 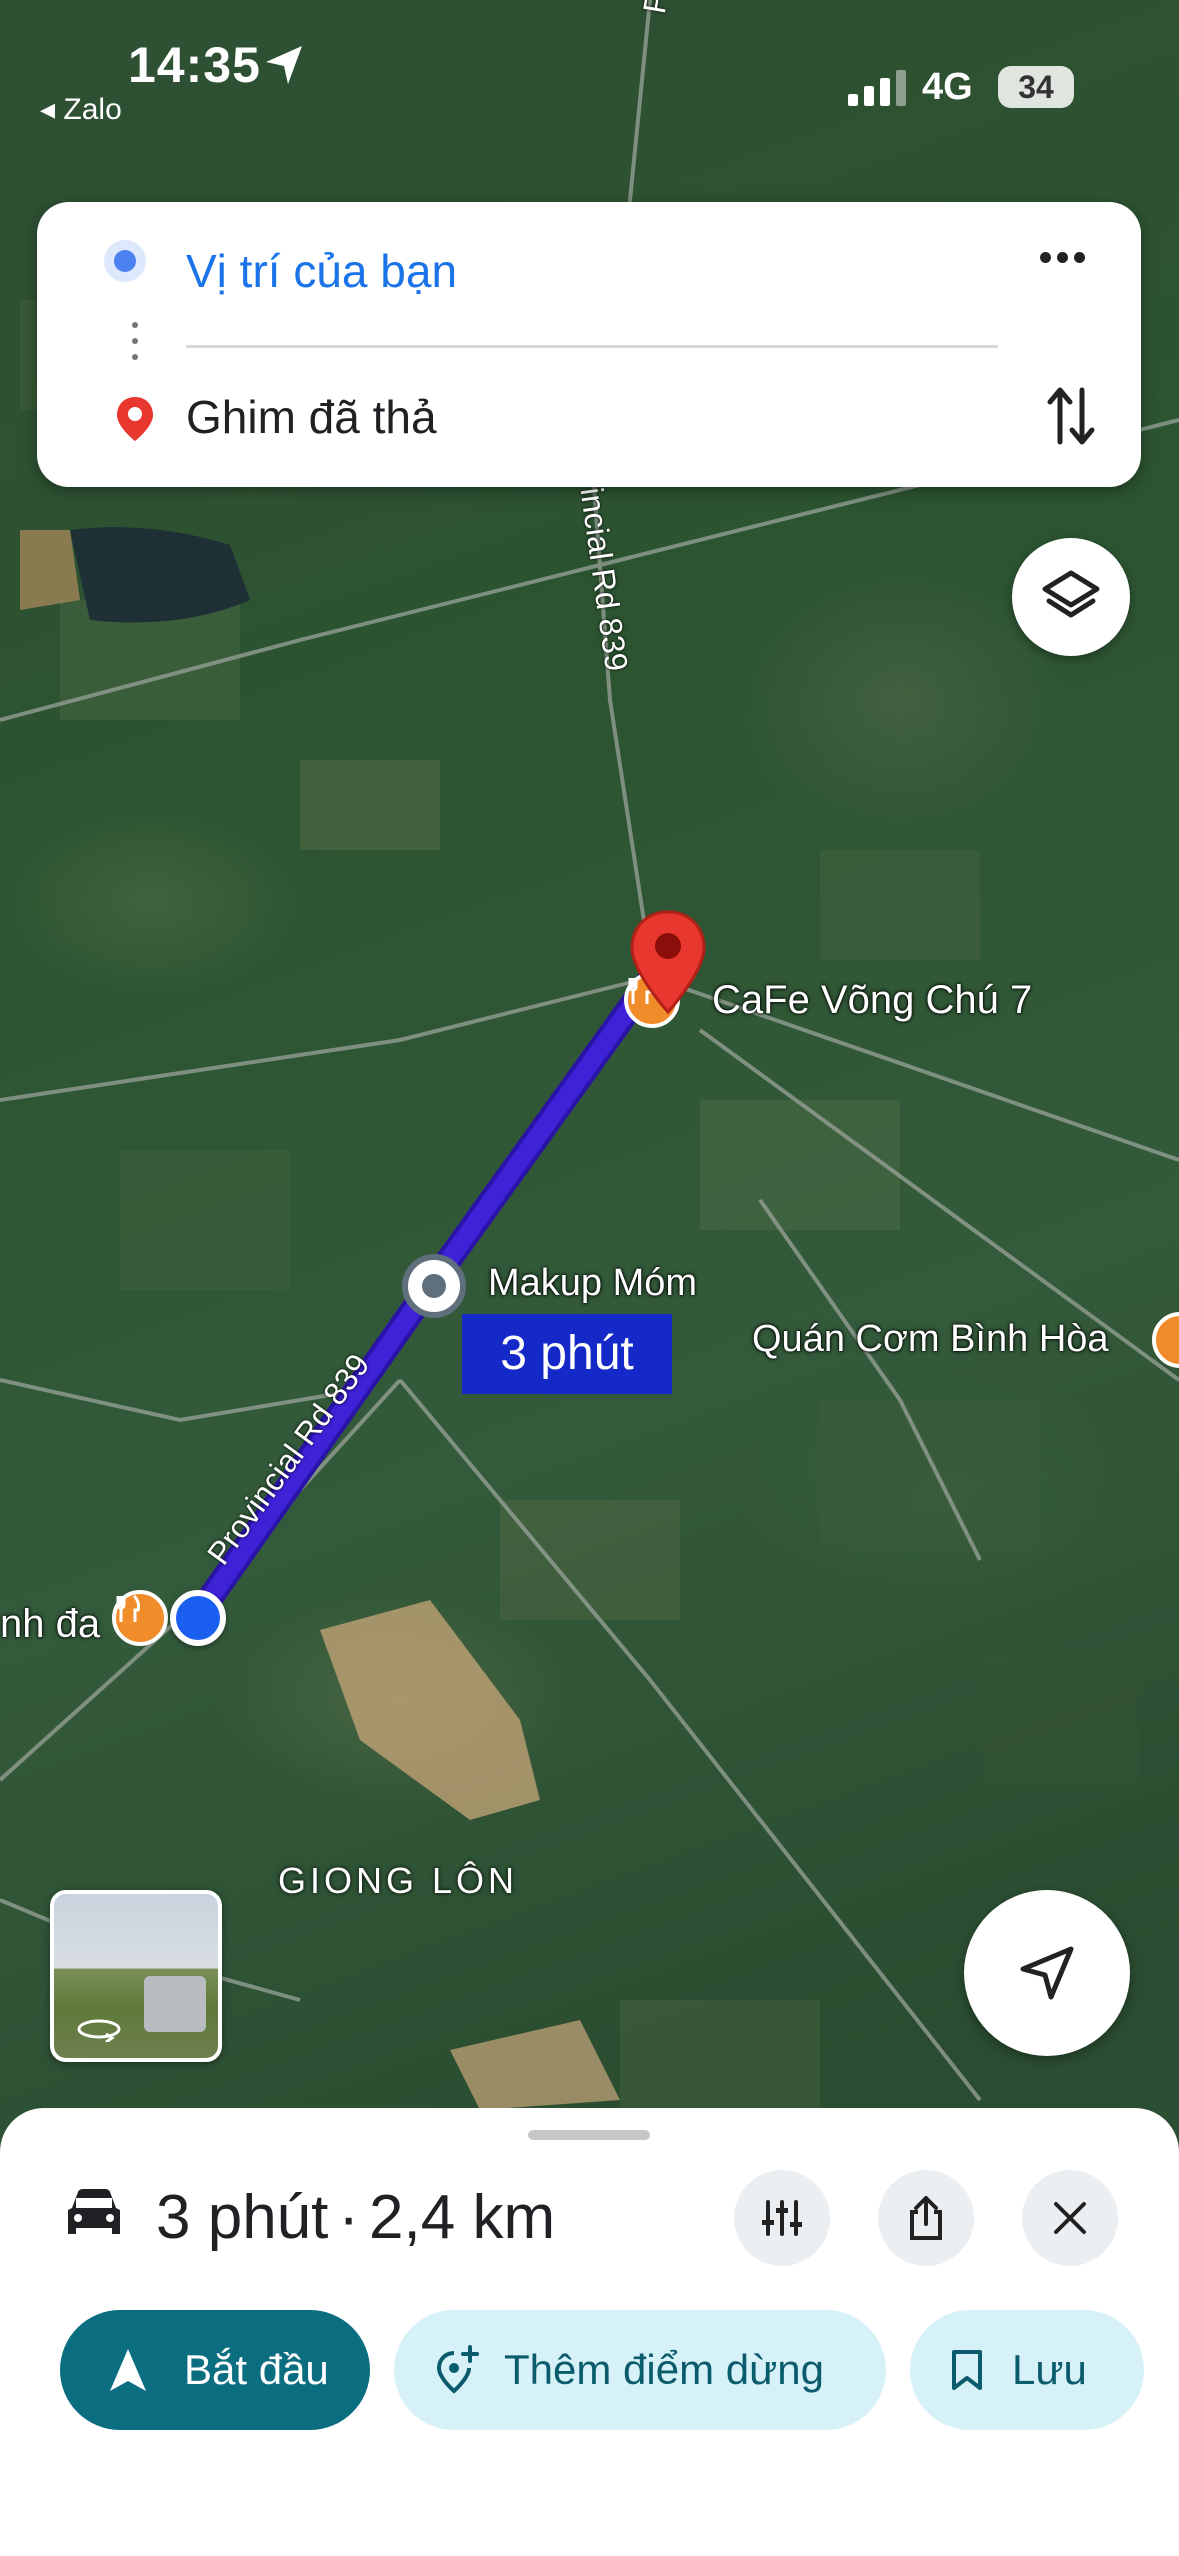 I want to click on route-options-button, so click(x=782, y=2218).